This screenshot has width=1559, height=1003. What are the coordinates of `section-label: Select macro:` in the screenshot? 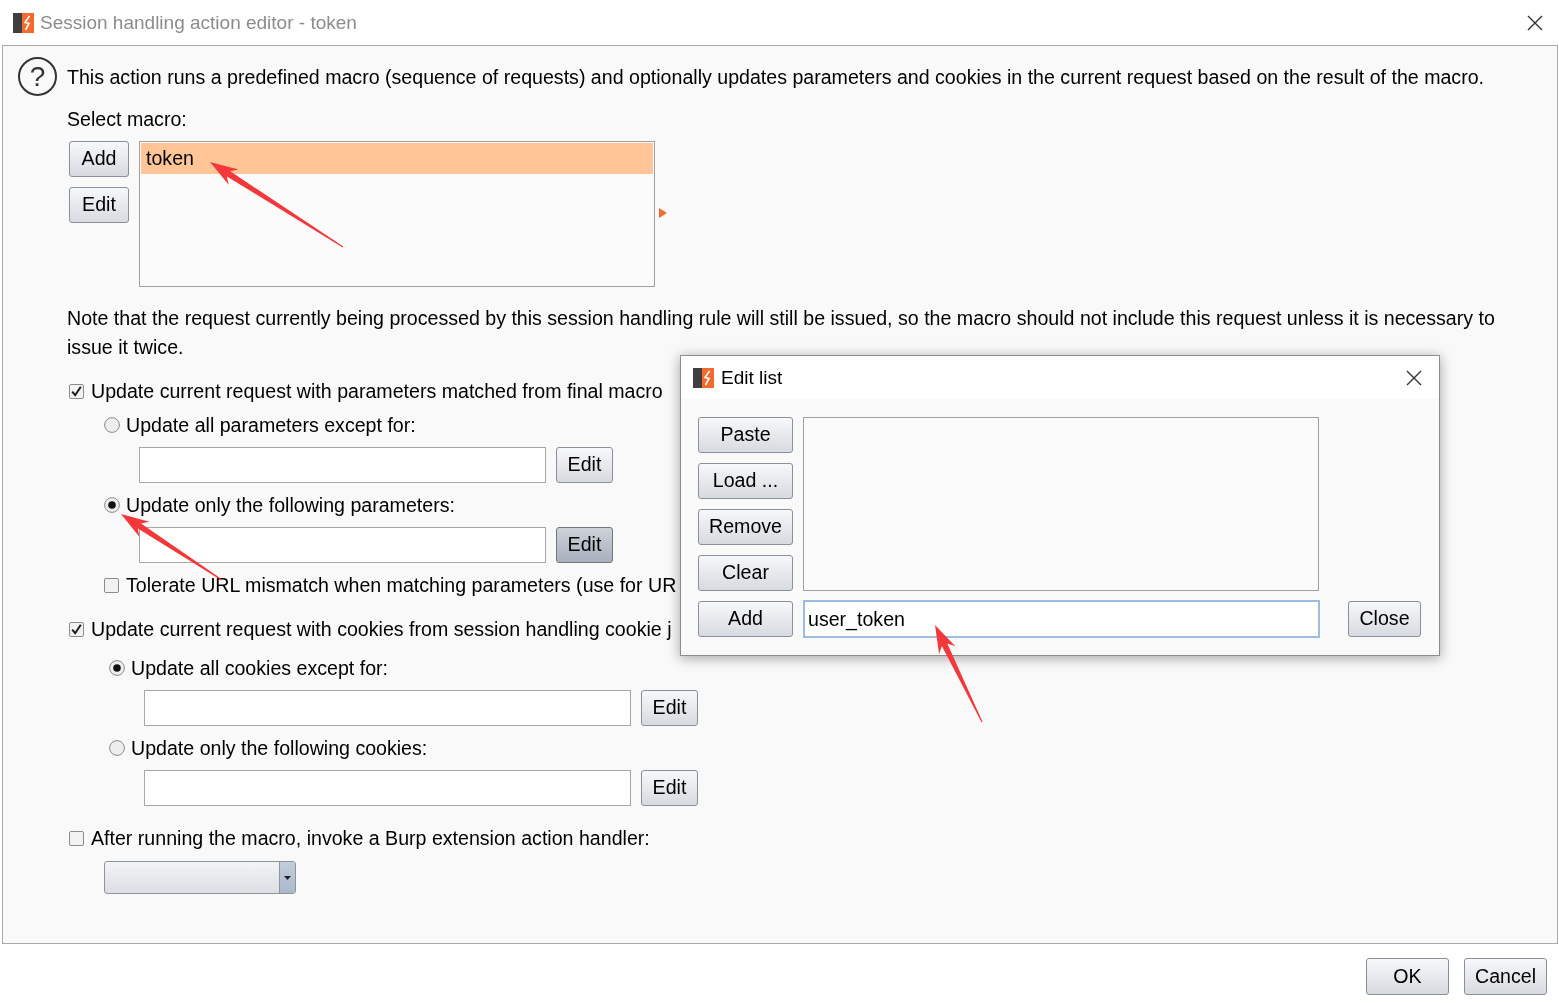 It's located at (127, 119).